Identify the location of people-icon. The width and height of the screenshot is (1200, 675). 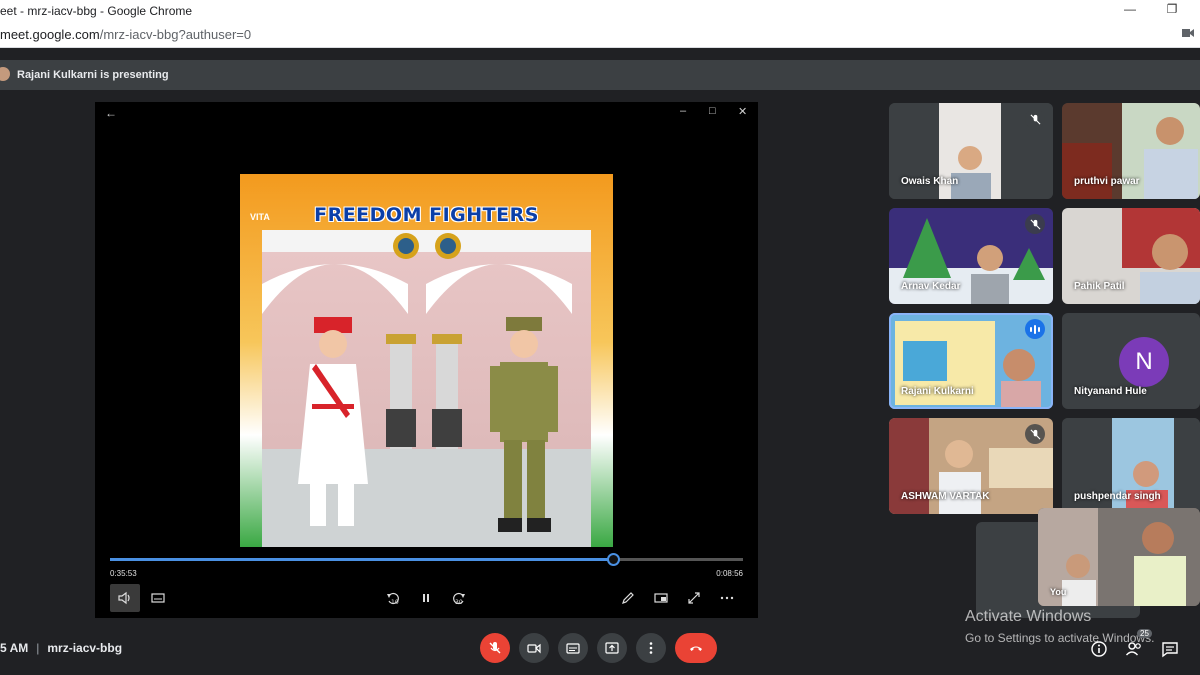
(1133, 649).